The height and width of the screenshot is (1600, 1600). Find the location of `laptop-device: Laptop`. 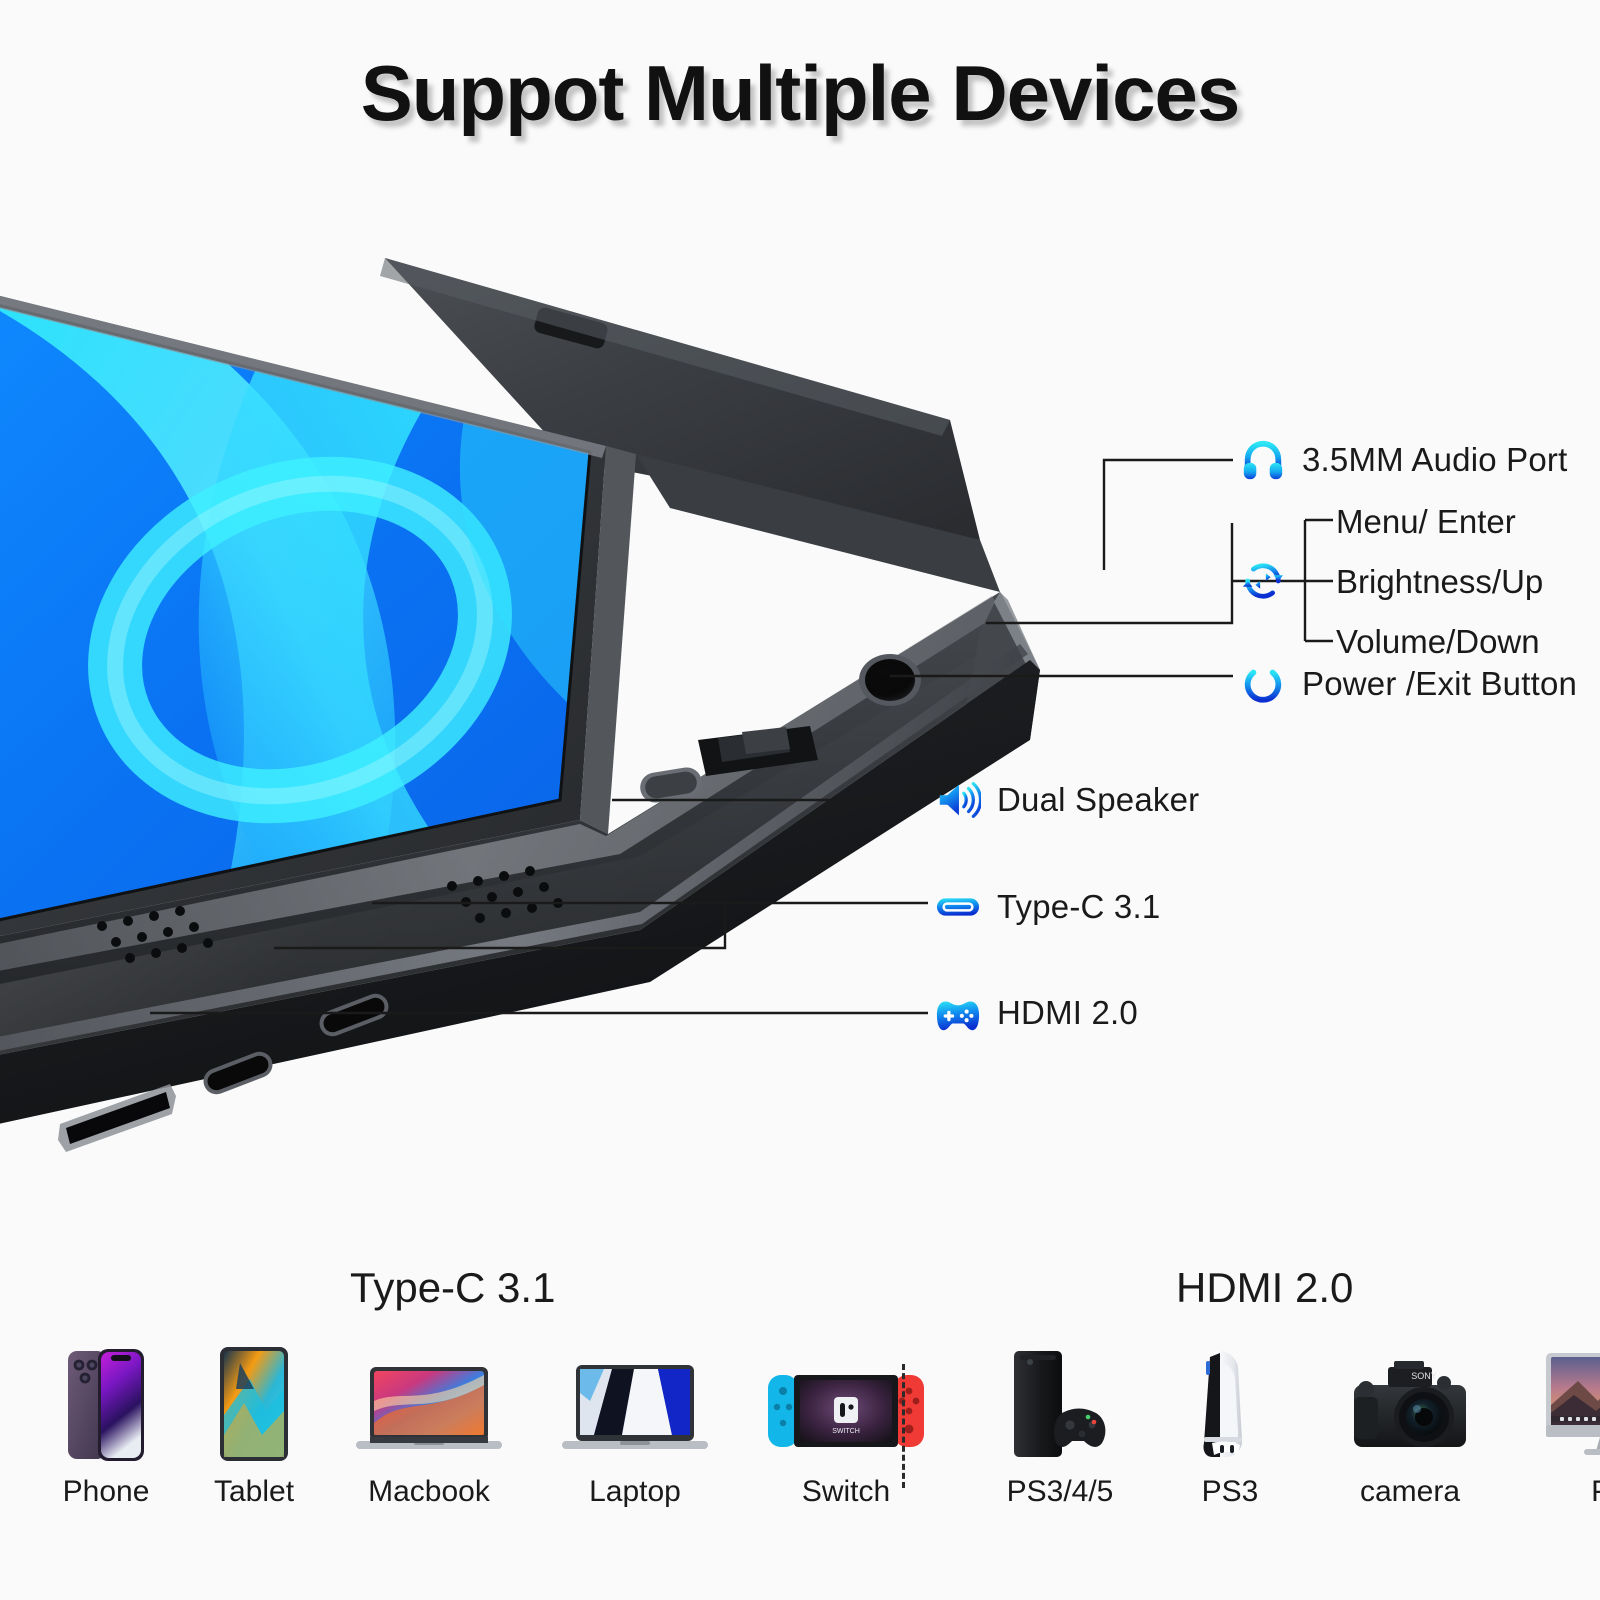

laptop-device: Laptop is located at coordinates (635, 1427).